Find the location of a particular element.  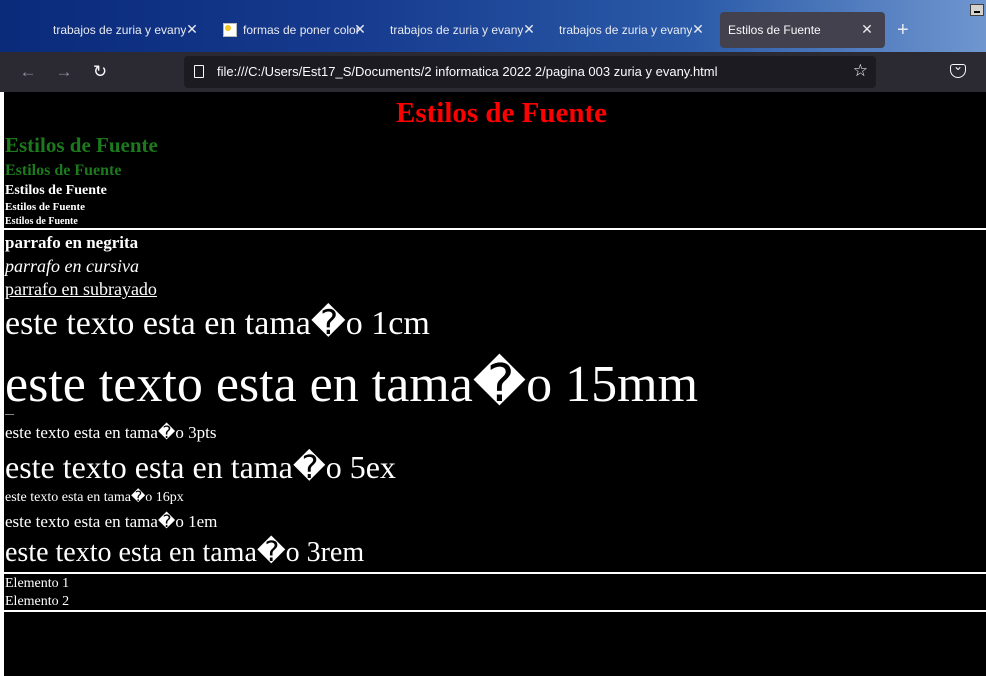

new-tab-icon: + is located at coordinates (903, 30).